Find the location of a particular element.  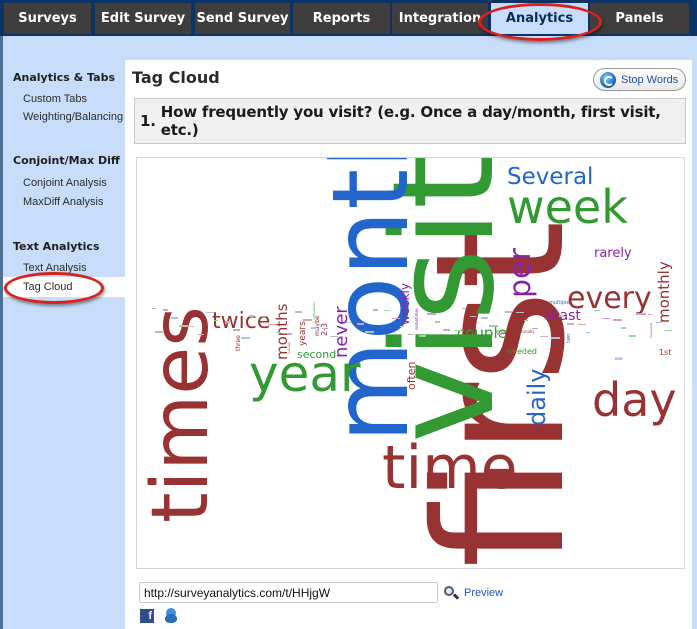

sidebar-heading-text-analytics: Text Analytics is located at coordinates (56, 246).